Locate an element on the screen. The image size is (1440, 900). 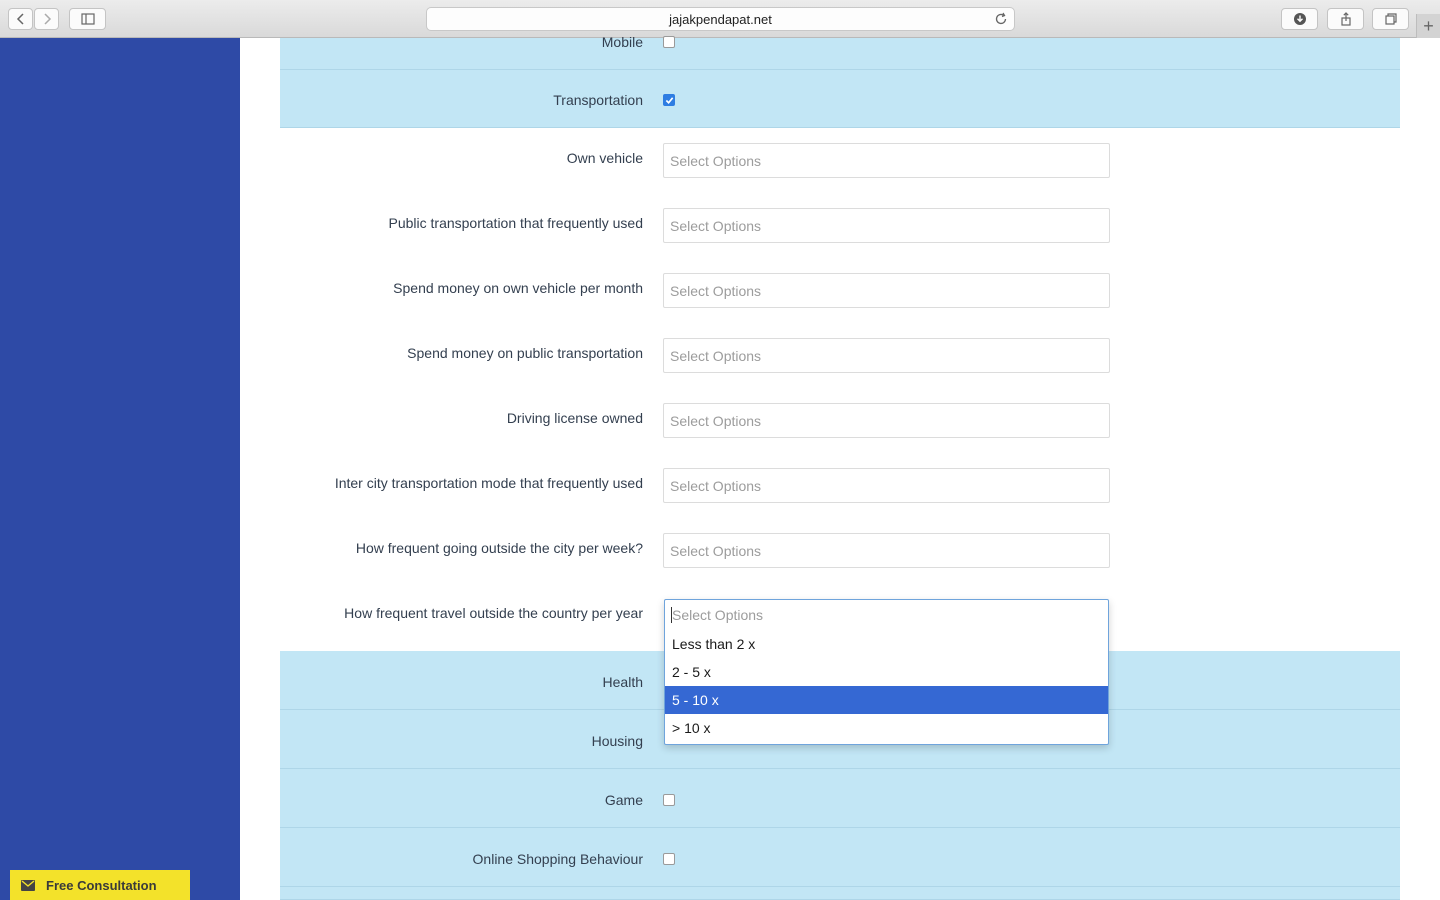
tabs-overview-button is located at coordinates (1390, 19).